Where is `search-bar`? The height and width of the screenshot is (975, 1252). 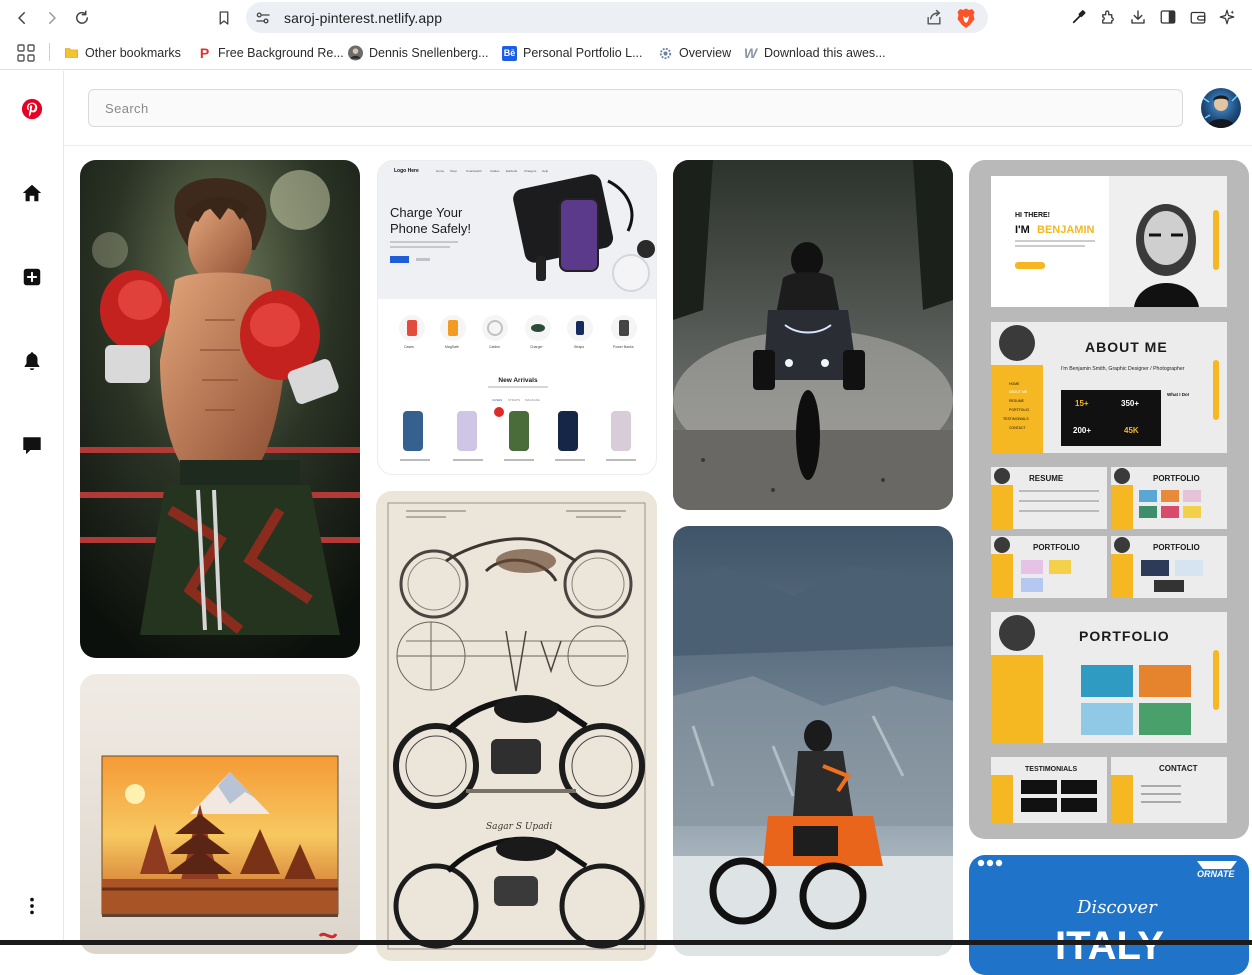 search-bar is located at coordinates (635, 108).